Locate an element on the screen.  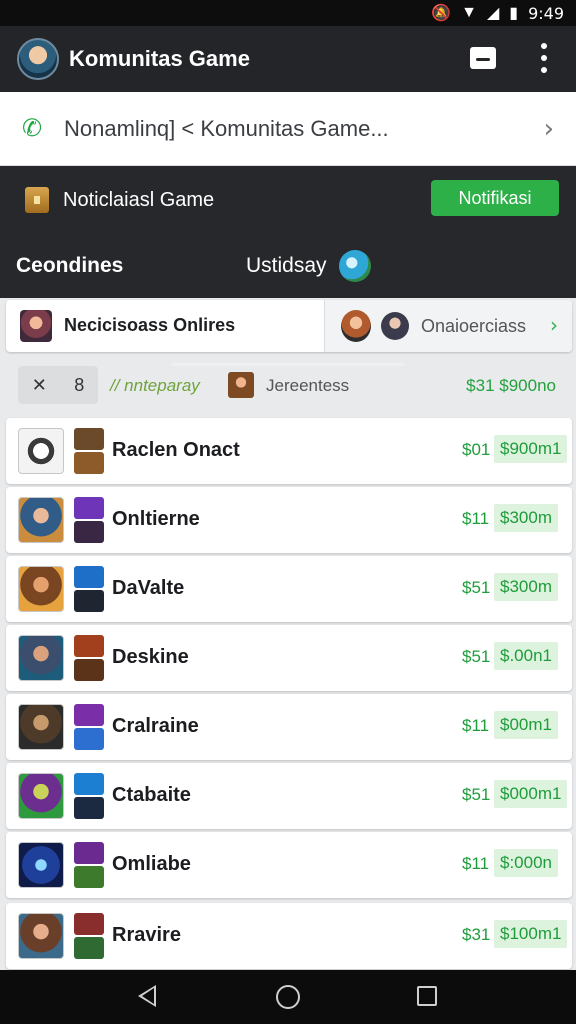
clock: 9:49 is located at coordinates (546, 13).